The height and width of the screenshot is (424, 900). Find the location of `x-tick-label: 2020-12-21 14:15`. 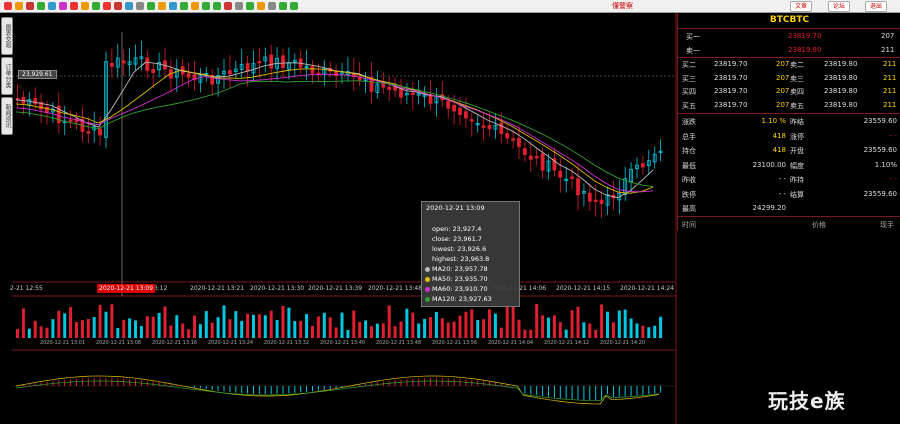

x-tick-label: 2020-12-21 14:15 is located at coordinates (583, 288).